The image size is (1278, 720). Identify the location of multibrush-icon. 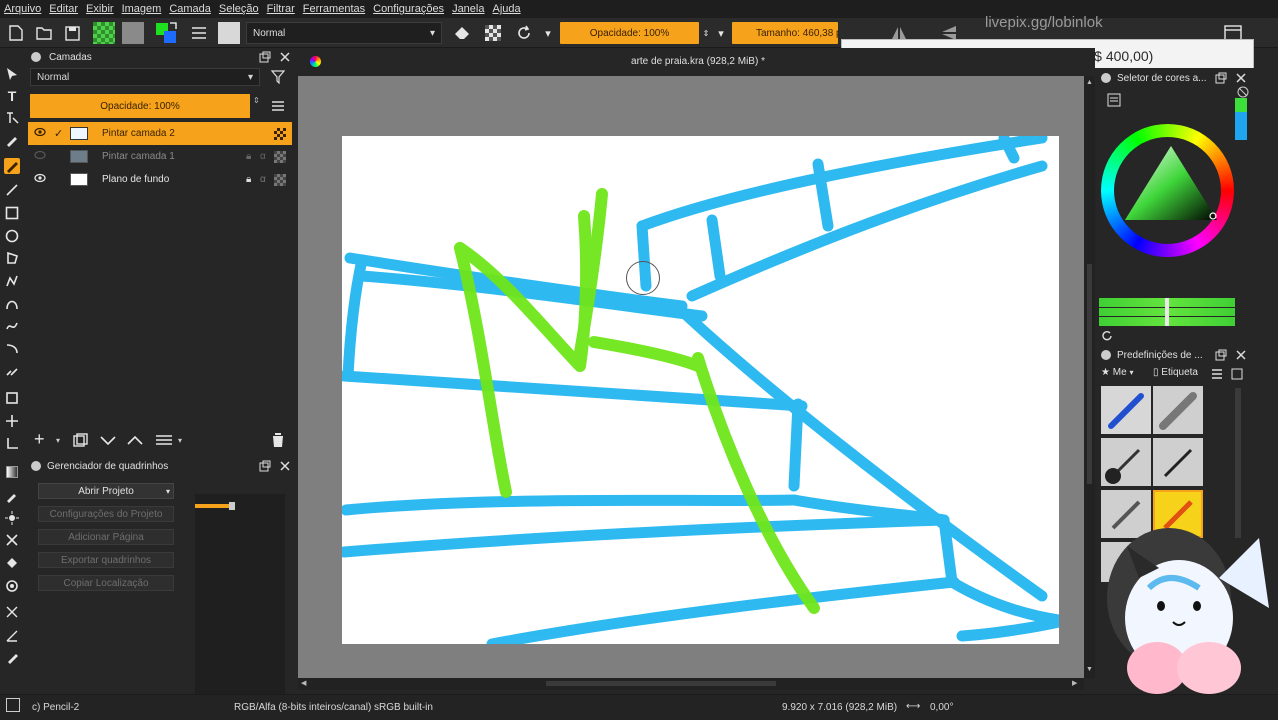
(12, 370).